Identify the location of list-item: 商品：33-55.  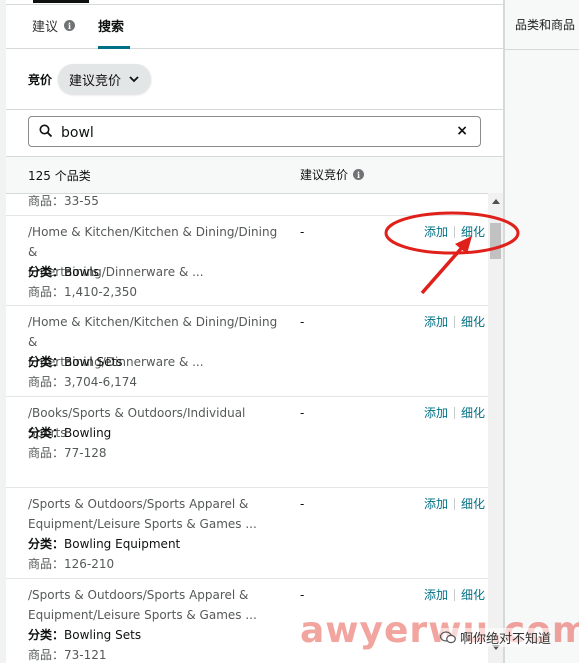
(247, 204).